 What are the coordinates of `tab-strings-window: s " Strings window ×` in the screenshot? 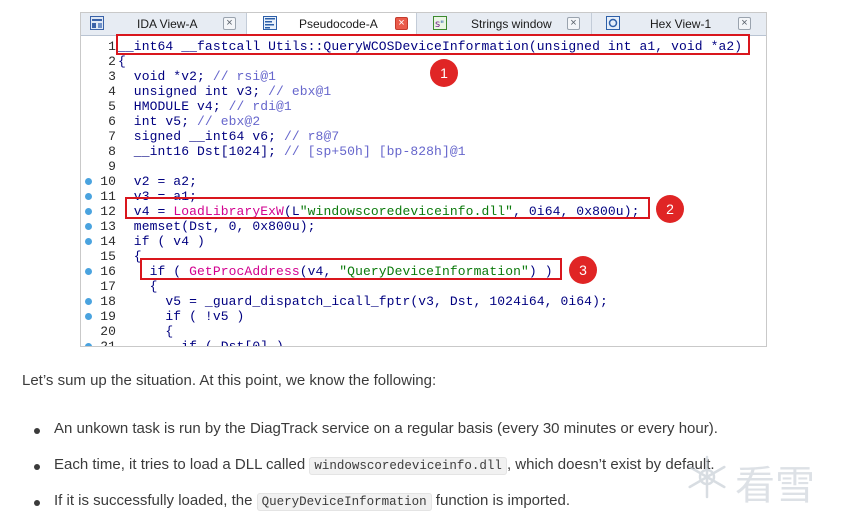 It's located at (504, 24).